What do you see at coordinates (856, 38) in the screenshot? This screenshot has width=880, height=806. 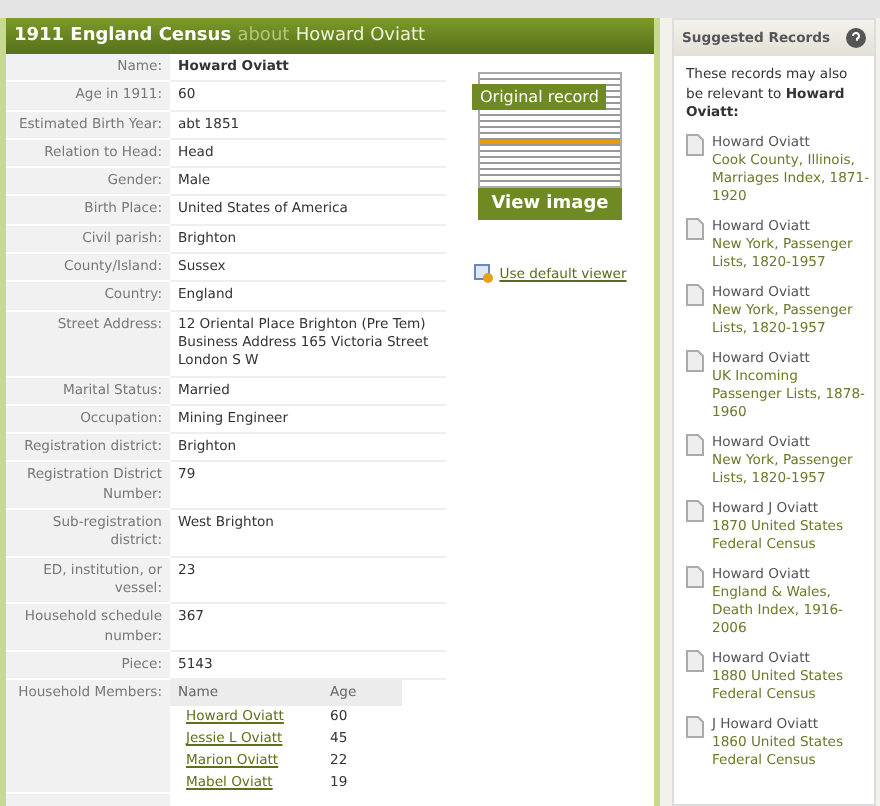 I see `help-icon` at bounding box center [856, 38].